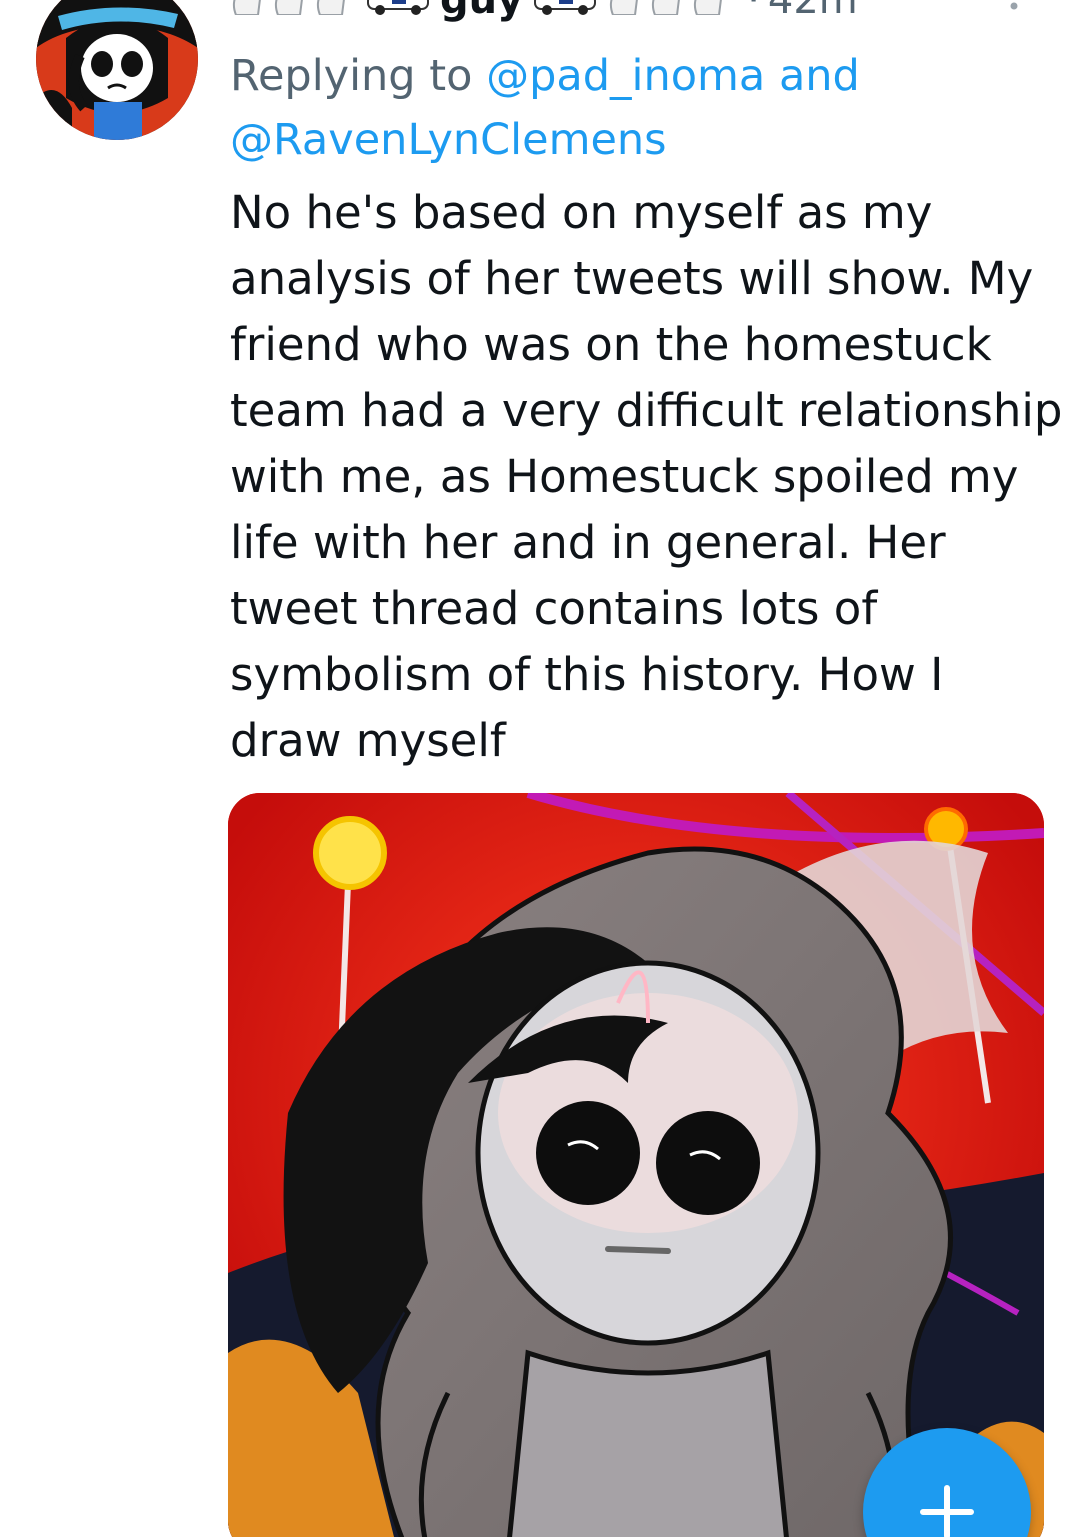 The height and width of the screenshot is (1537, 1080). Describe the element at coordinates (581, 212) in the screenshot. I see `tweet-text-line: No he's based on myself as my` at that location.